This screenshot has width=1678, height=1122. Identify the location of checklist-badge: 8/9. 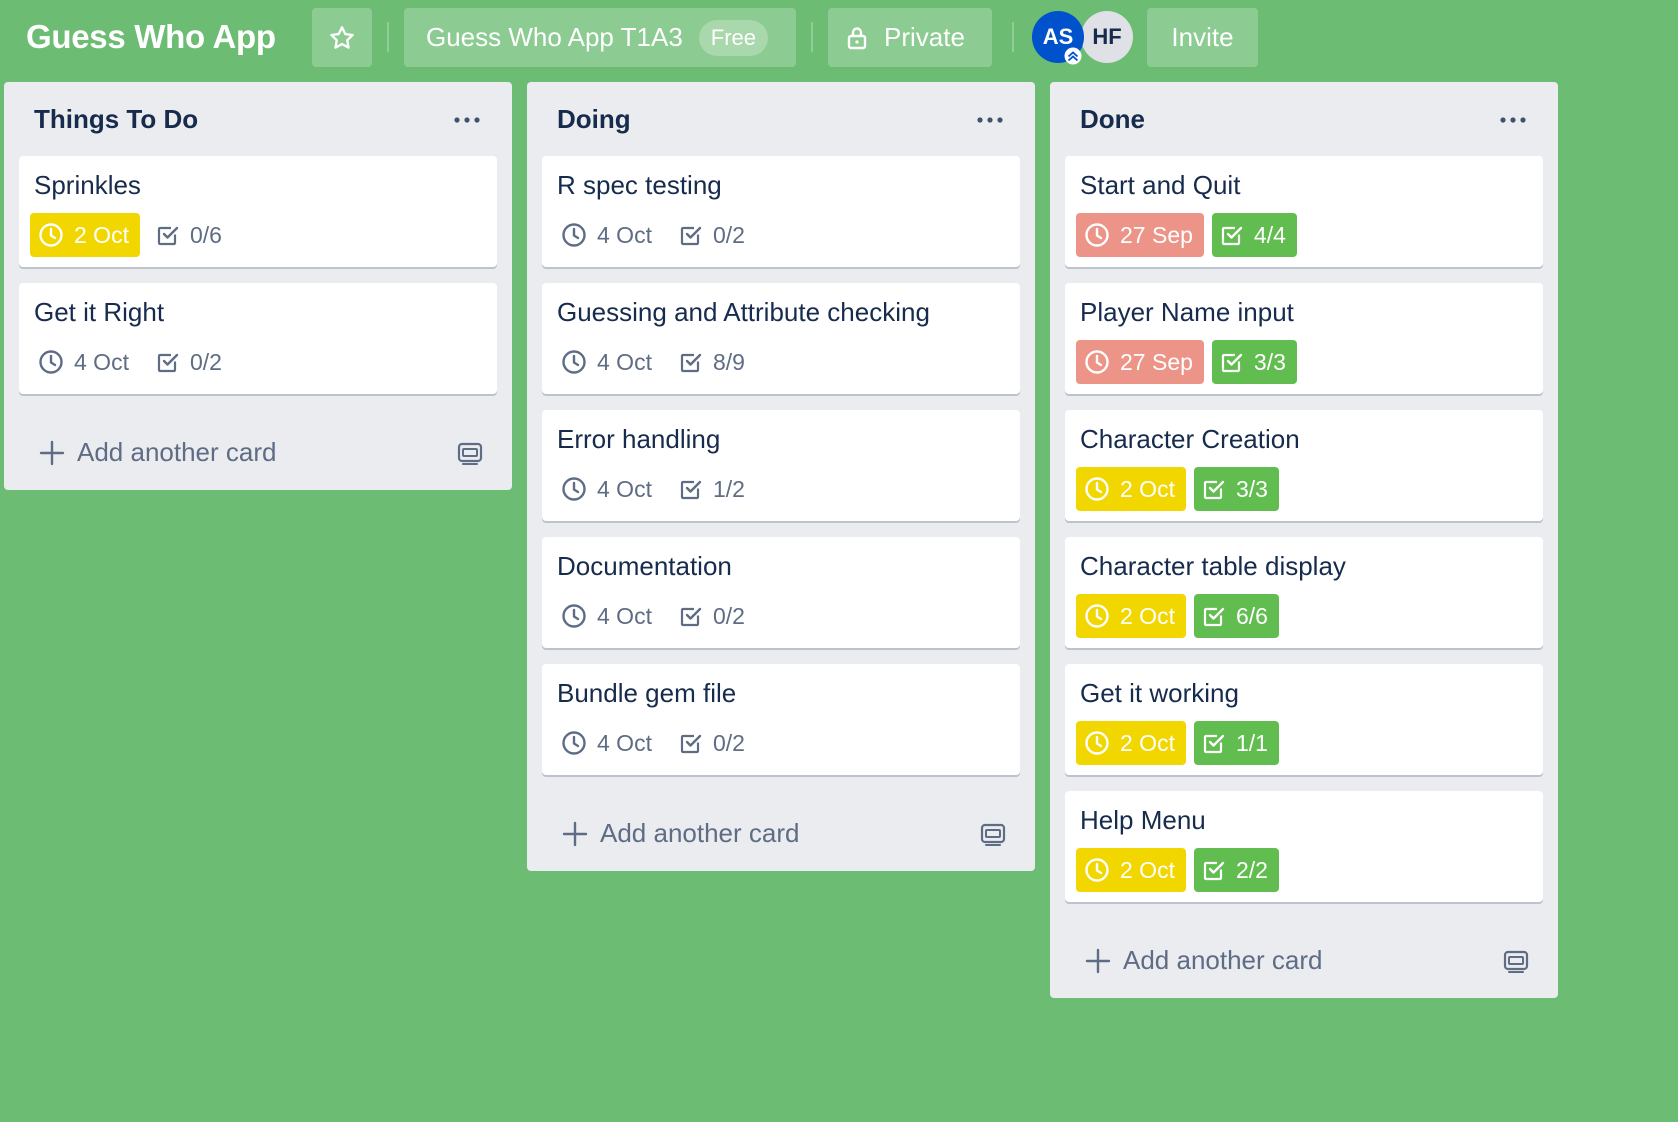
(713, 362).